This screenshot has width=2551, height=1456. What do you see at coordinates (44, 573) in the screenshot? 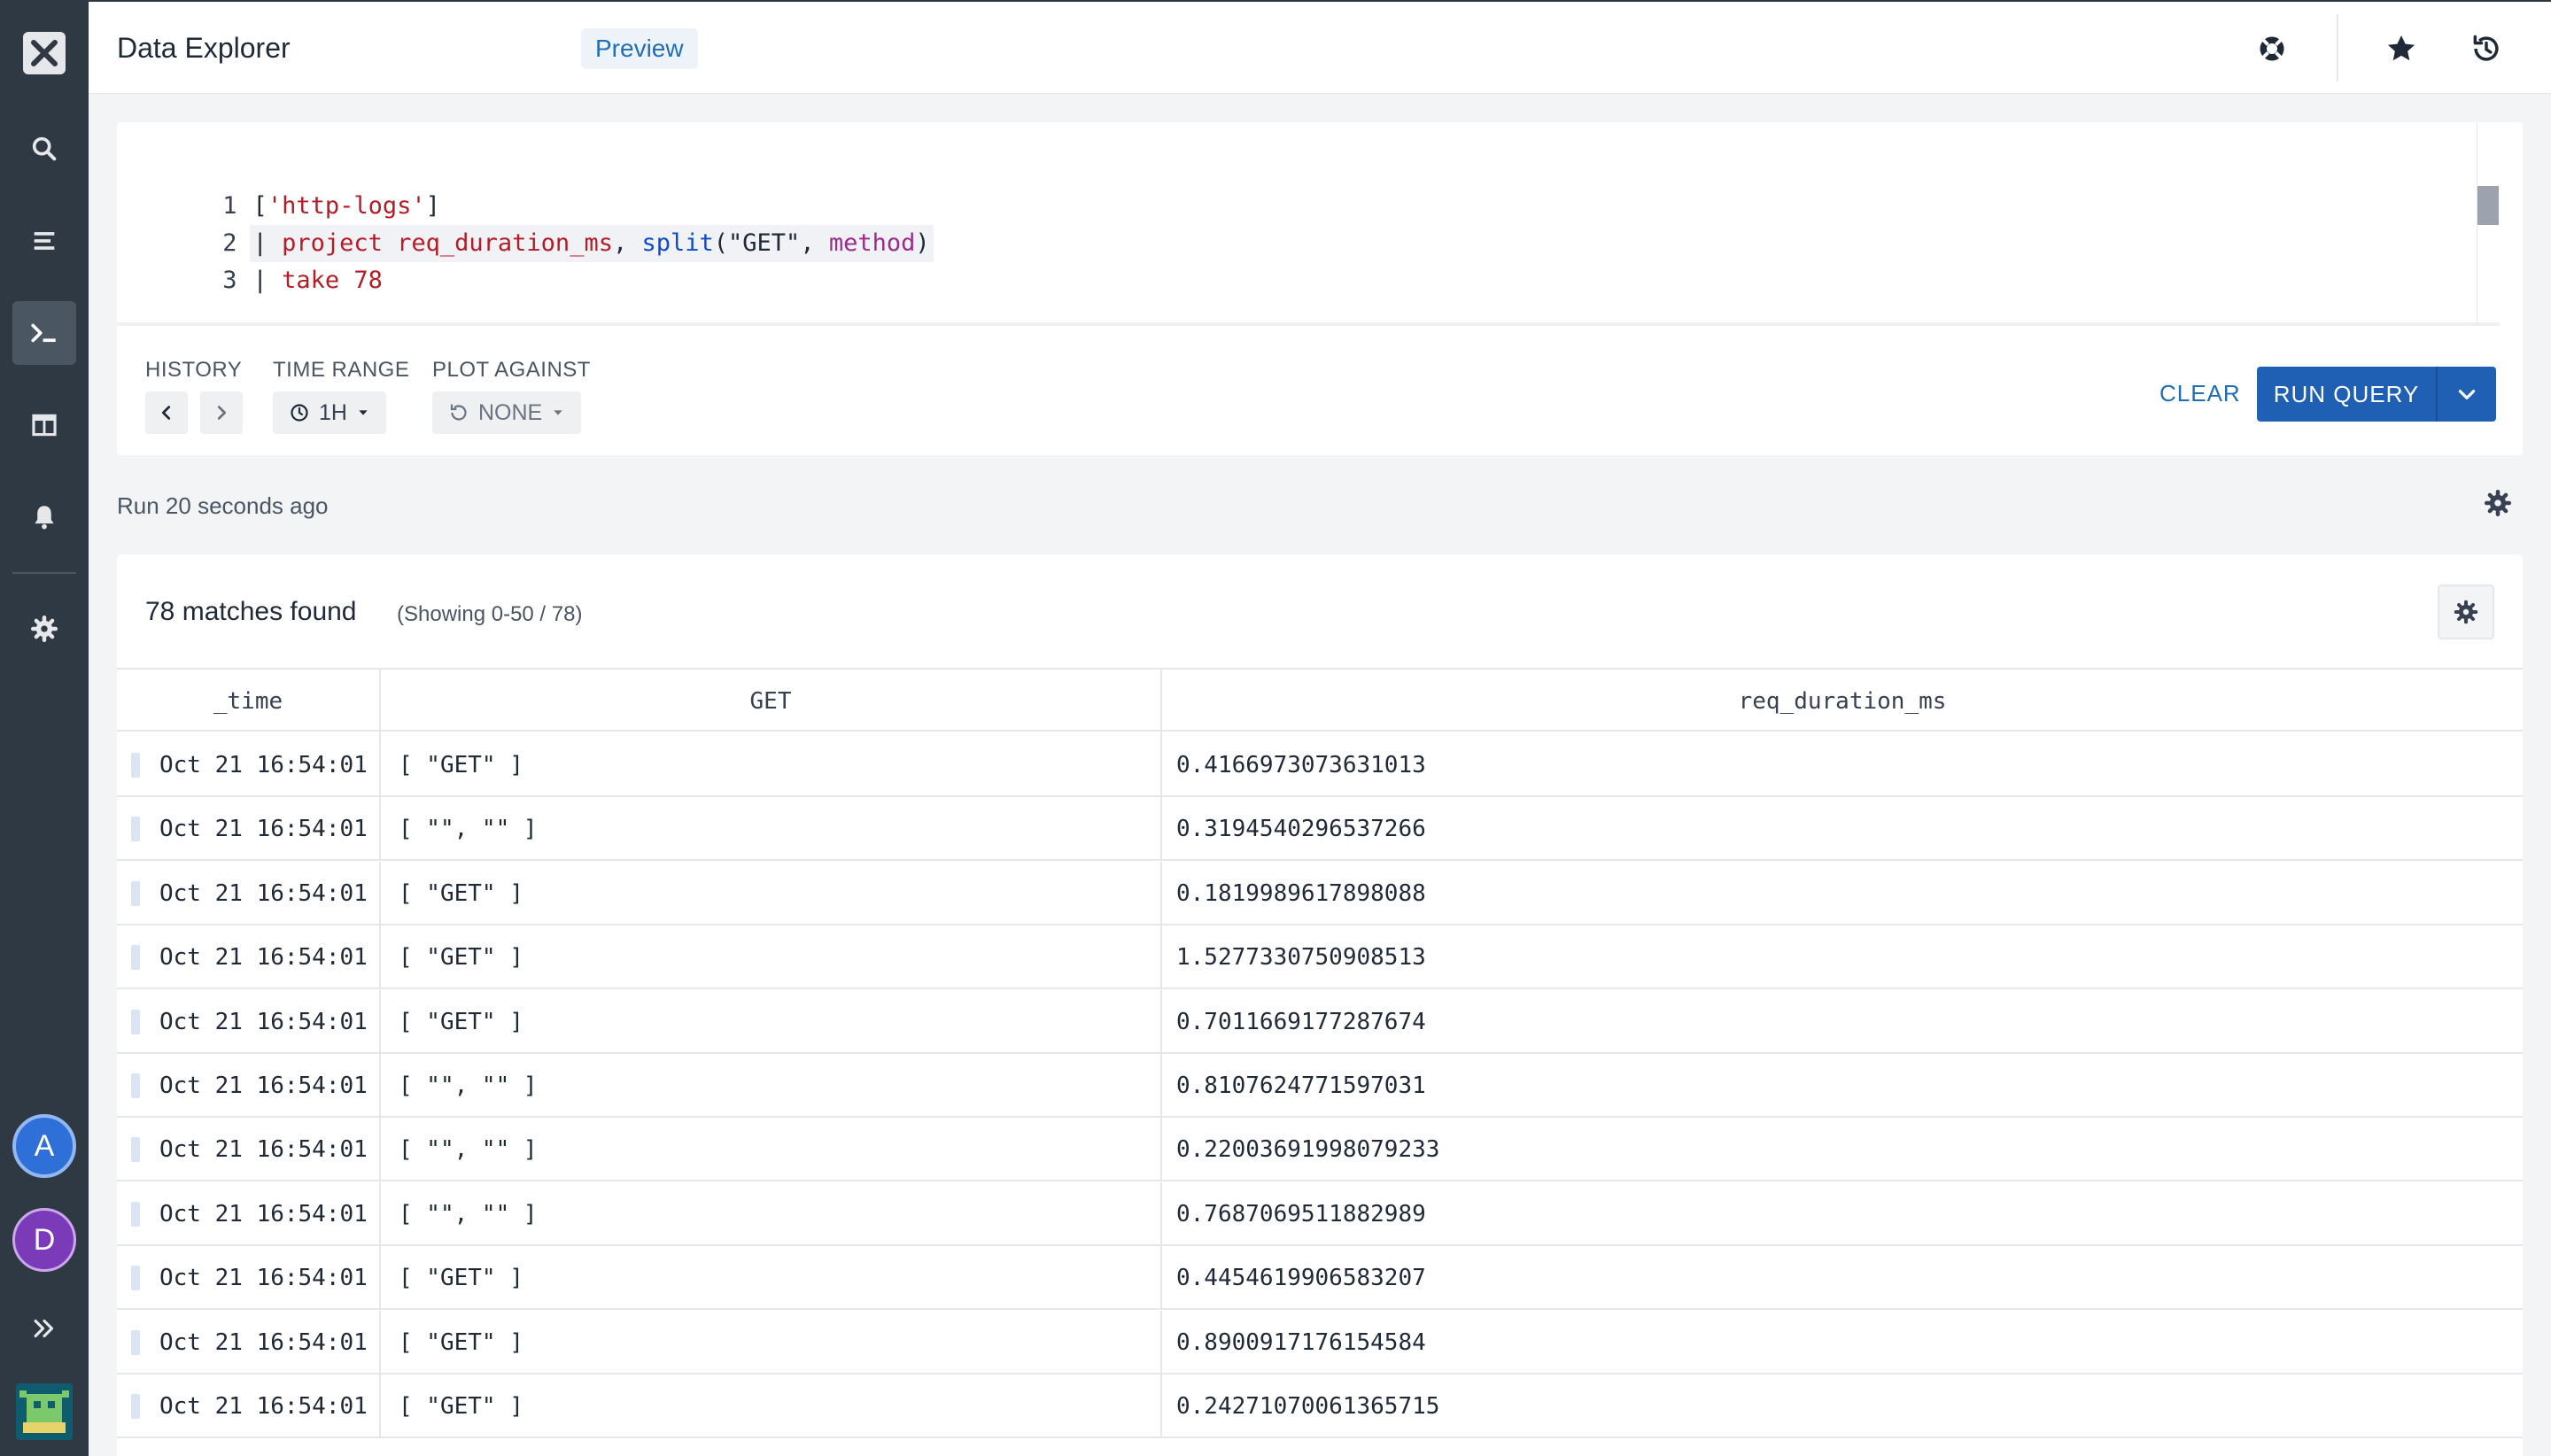
I see `sidebar-divider` at bounding box center [44, 573].